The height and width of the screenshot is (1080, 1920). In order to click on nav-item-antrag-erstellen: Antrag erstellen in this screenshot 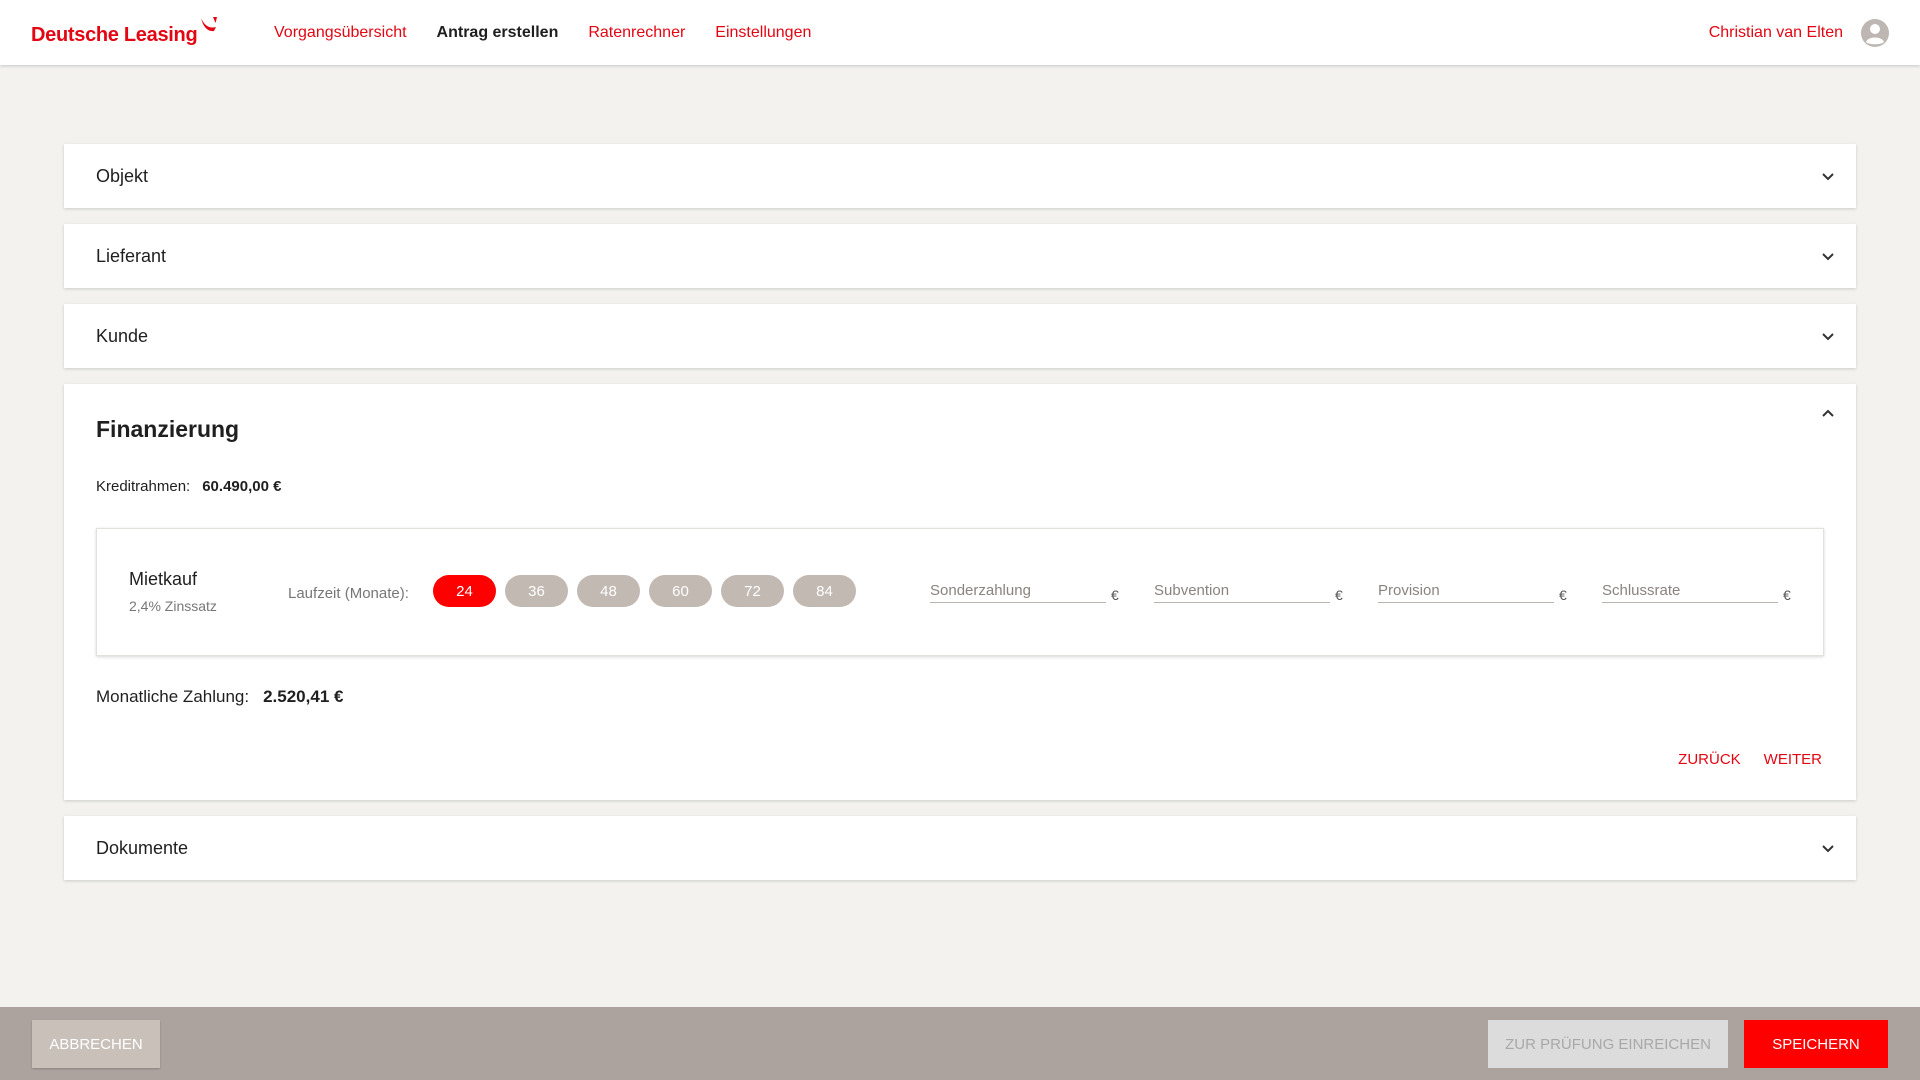, I will do `click(498, 33)`.